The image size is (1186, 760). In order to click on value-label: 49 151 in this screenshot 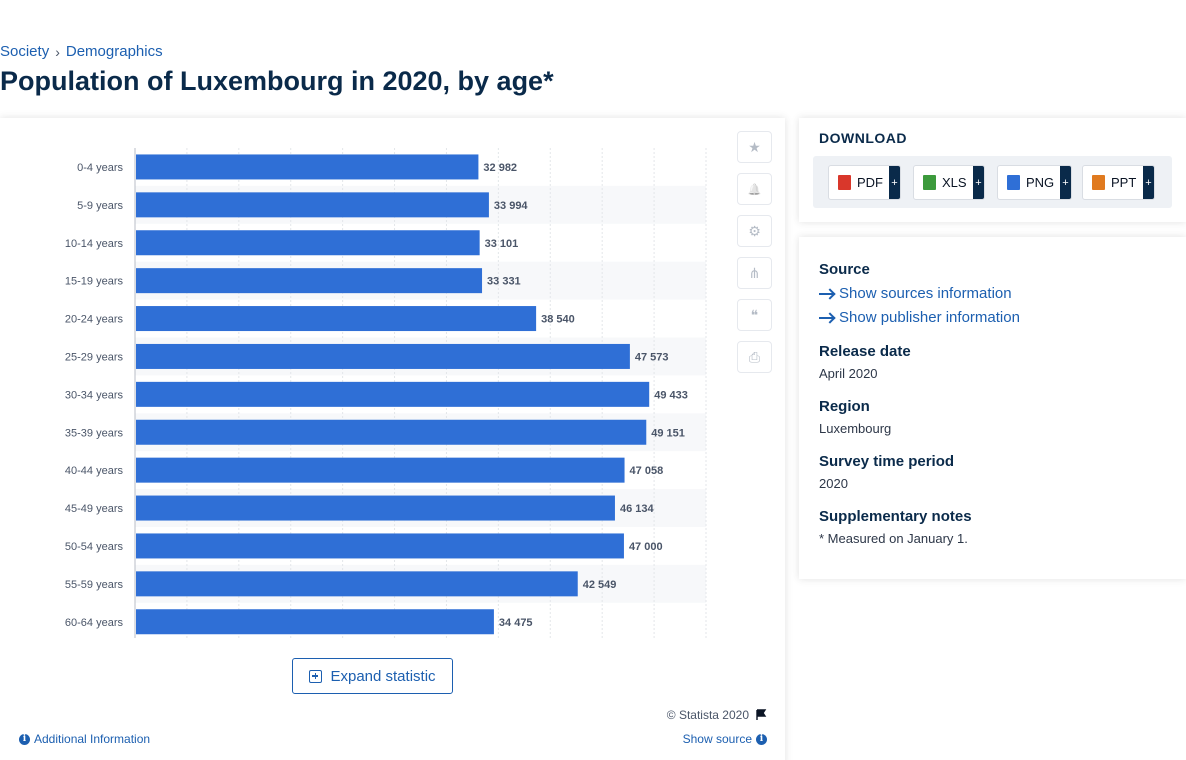, I will do `click(668, 433)`.